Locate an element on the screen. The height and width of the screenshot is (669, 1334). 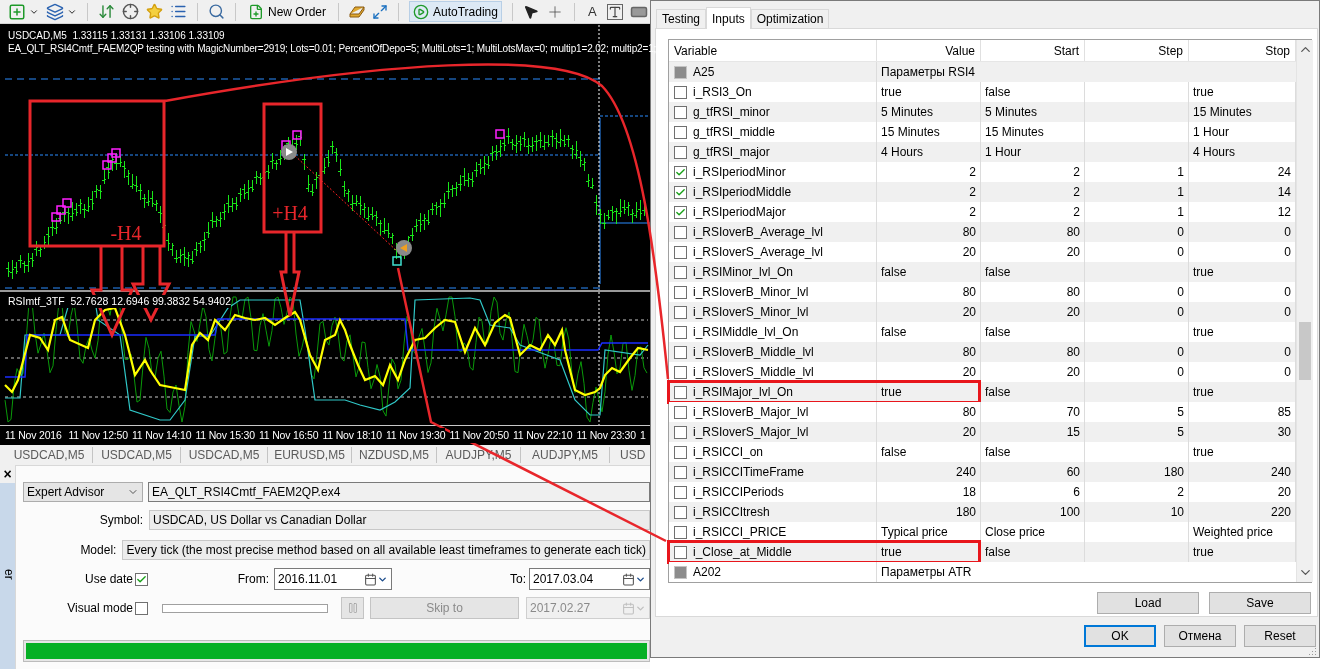
table-row: g_tfRSI_minor 5 Minutes 5 Minutes 15 Minutes is located at coordinates (982, 112).